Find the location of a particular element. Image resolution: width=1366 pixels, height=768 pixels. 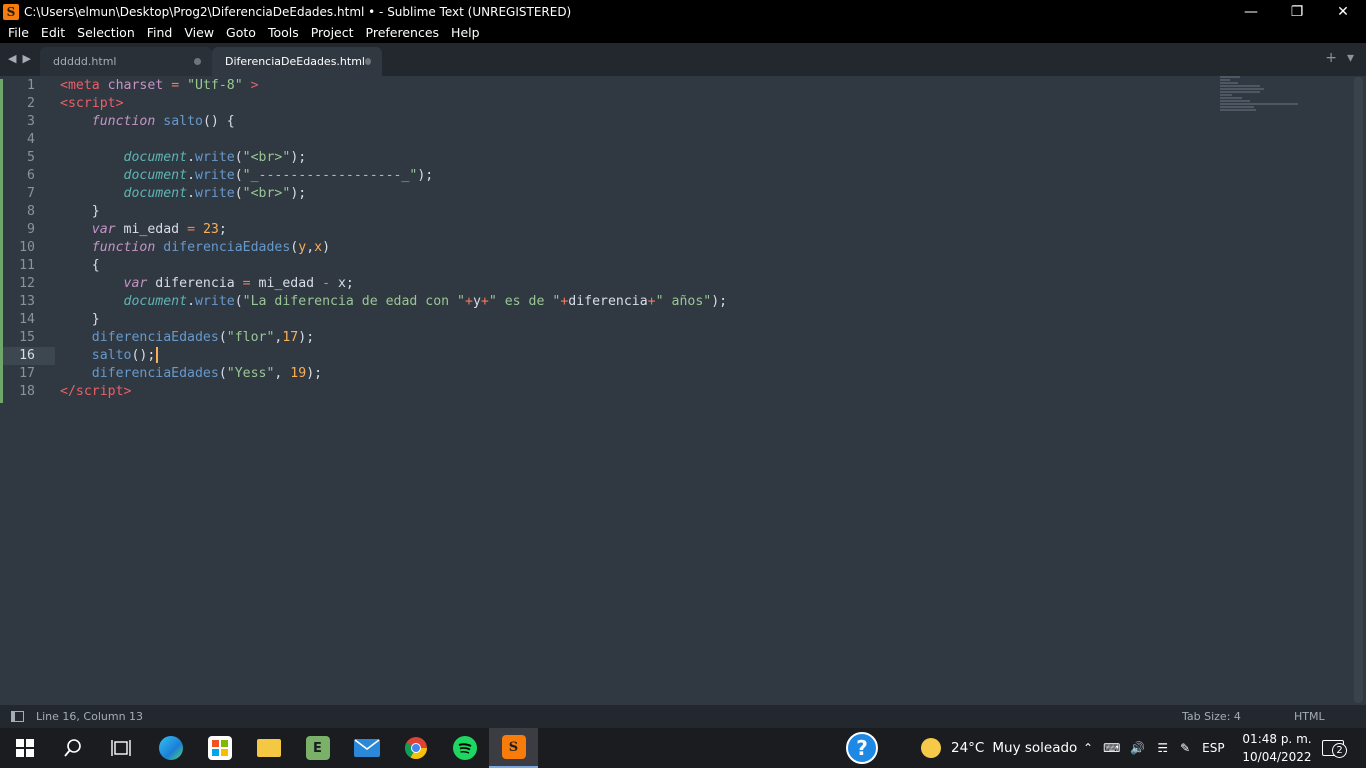

clock-date: 10/04/2022 is located at coordinates (1277, 757).